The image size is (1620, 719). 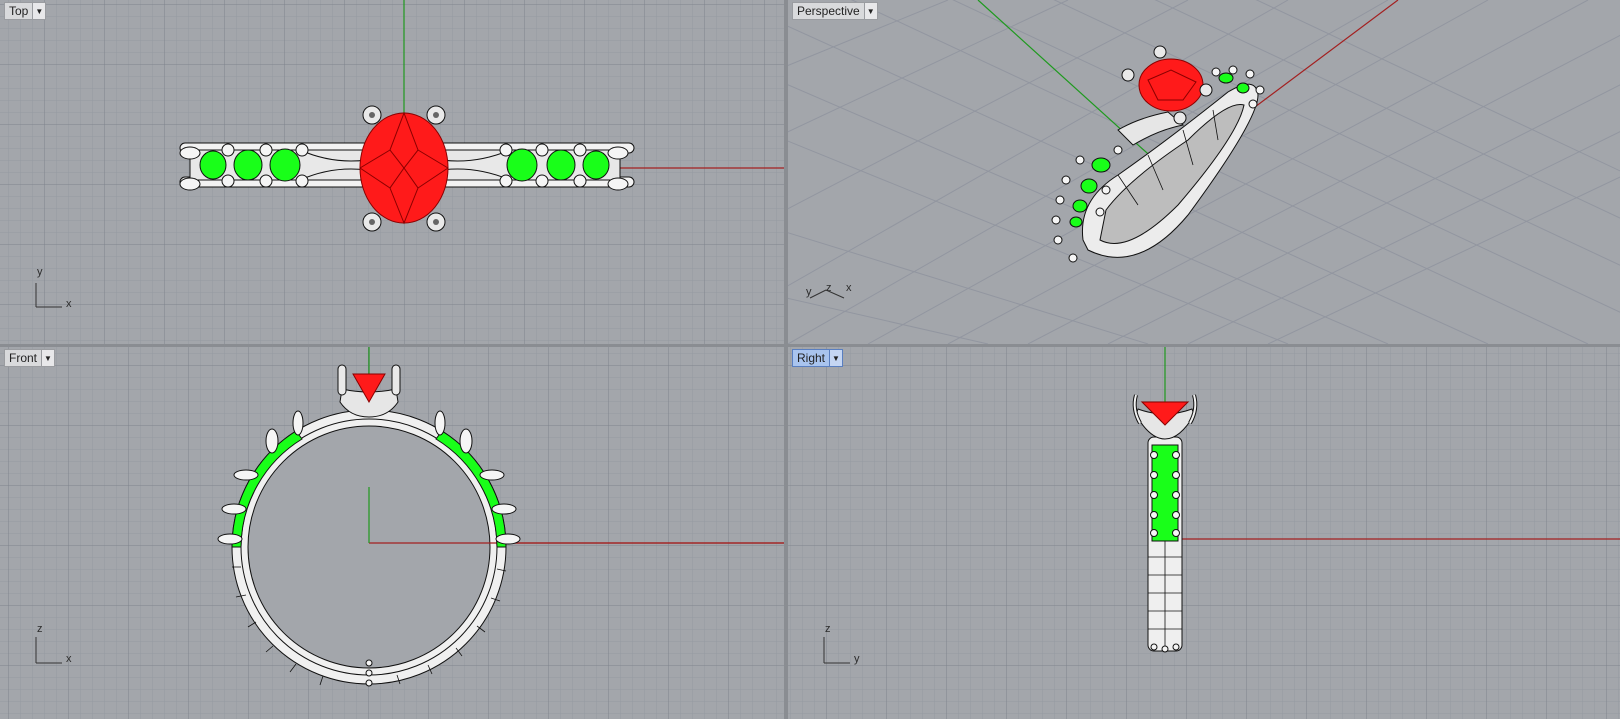 What do you see at coordinates (19, 11) in the screenshot?
I see `viewport-title: Top` at bounding box center [19, 11].